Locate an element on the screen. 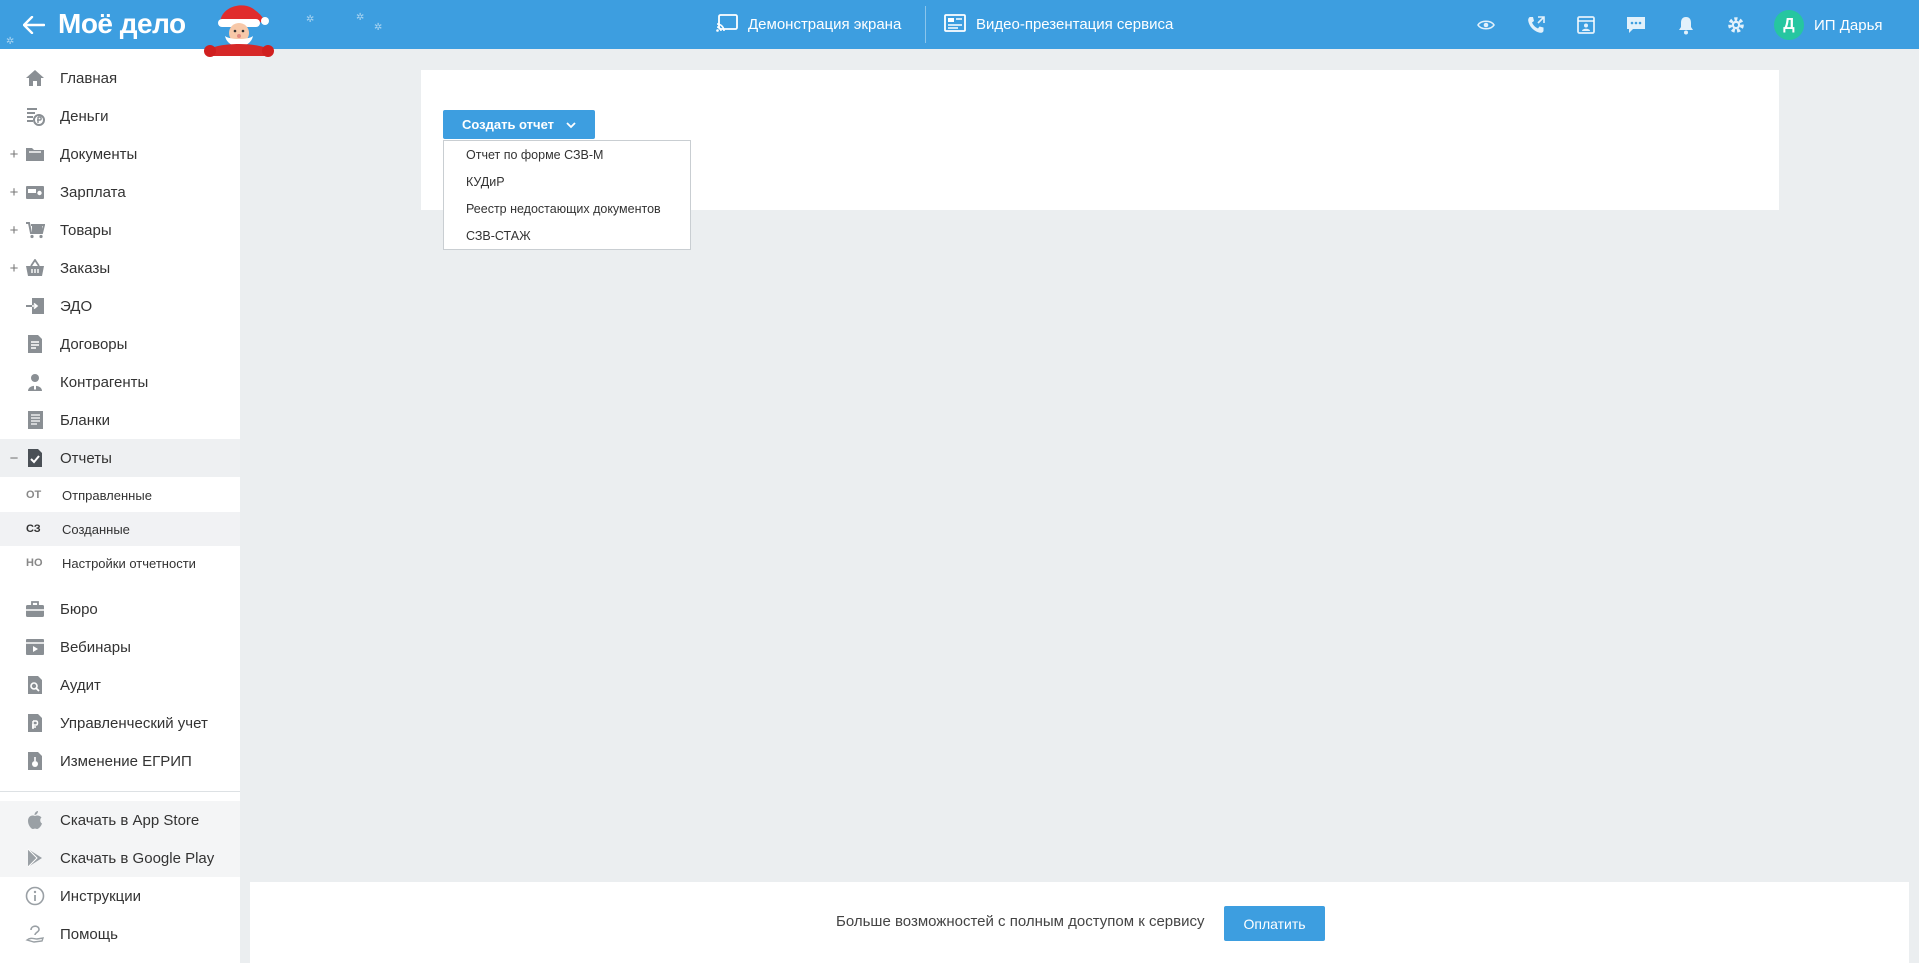 The image size is (1919, 963). sidebar-item-label: Зарплата is located at coordinates (93, 192).